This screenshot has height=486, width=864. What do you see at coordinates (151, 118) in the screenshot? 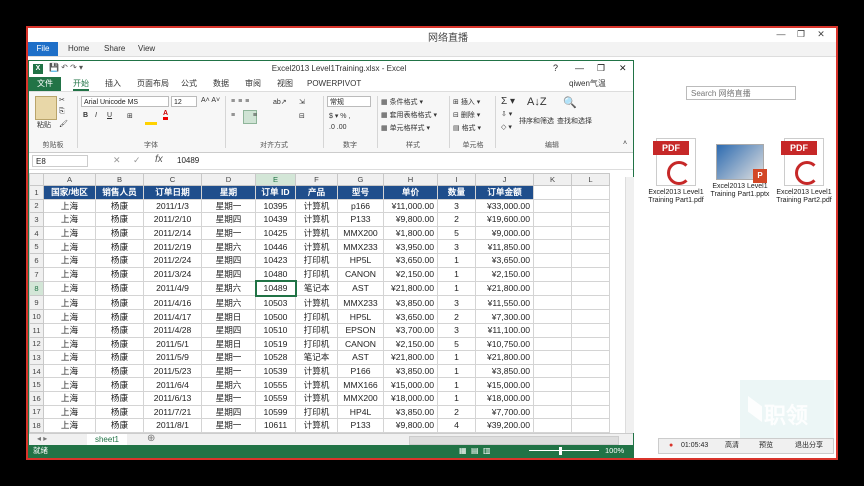
I see `fill-color-icon` at bounding box center [151, 118].